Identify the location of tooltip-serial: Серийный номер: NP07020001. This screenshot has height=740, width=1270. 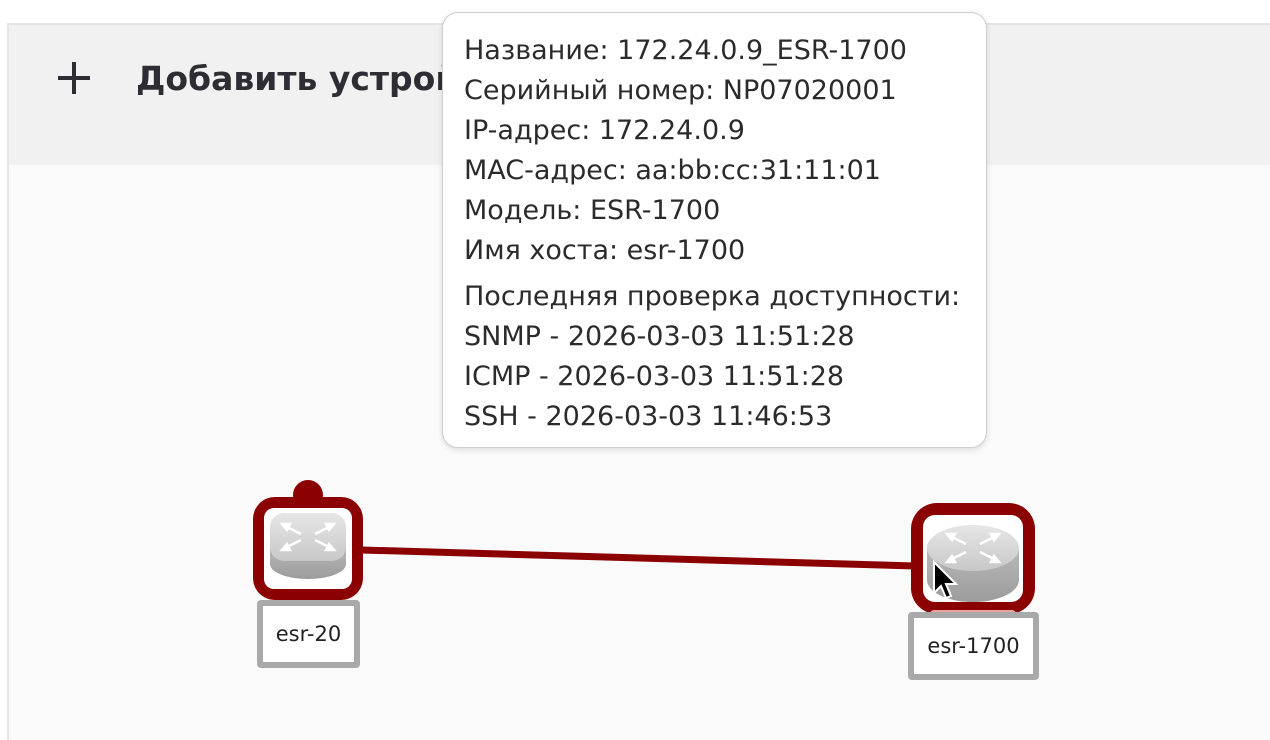
(680, 90).